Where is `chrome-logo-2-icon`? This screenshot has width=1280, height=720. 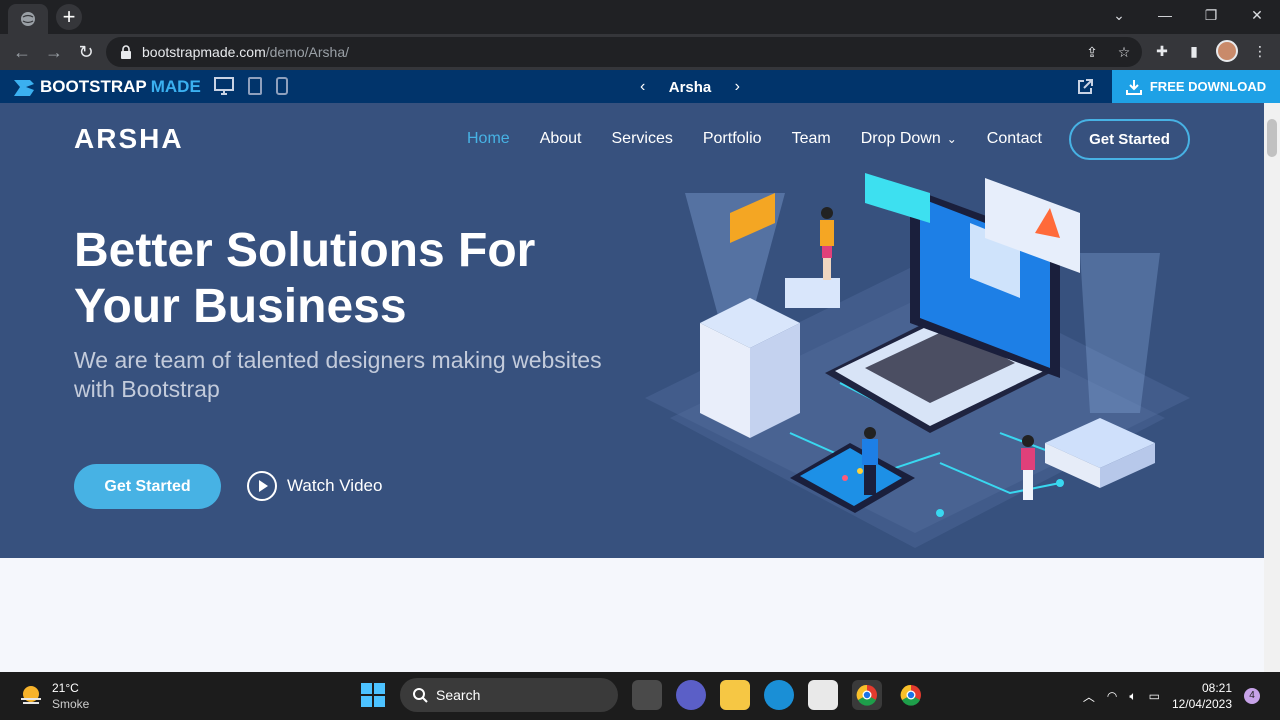 chrome-logo-2-icon is located at coordinates (910, 695).